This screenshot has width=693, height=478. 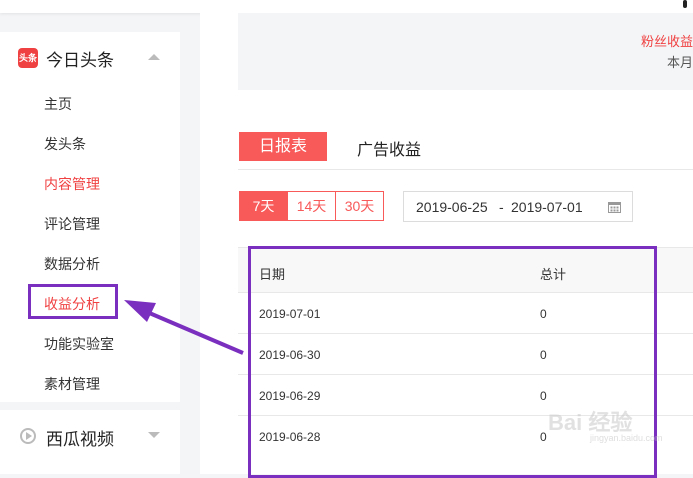 I want to click on baidu-watermark-url: jingyan.baidu.com, so click(x=626, y=438).